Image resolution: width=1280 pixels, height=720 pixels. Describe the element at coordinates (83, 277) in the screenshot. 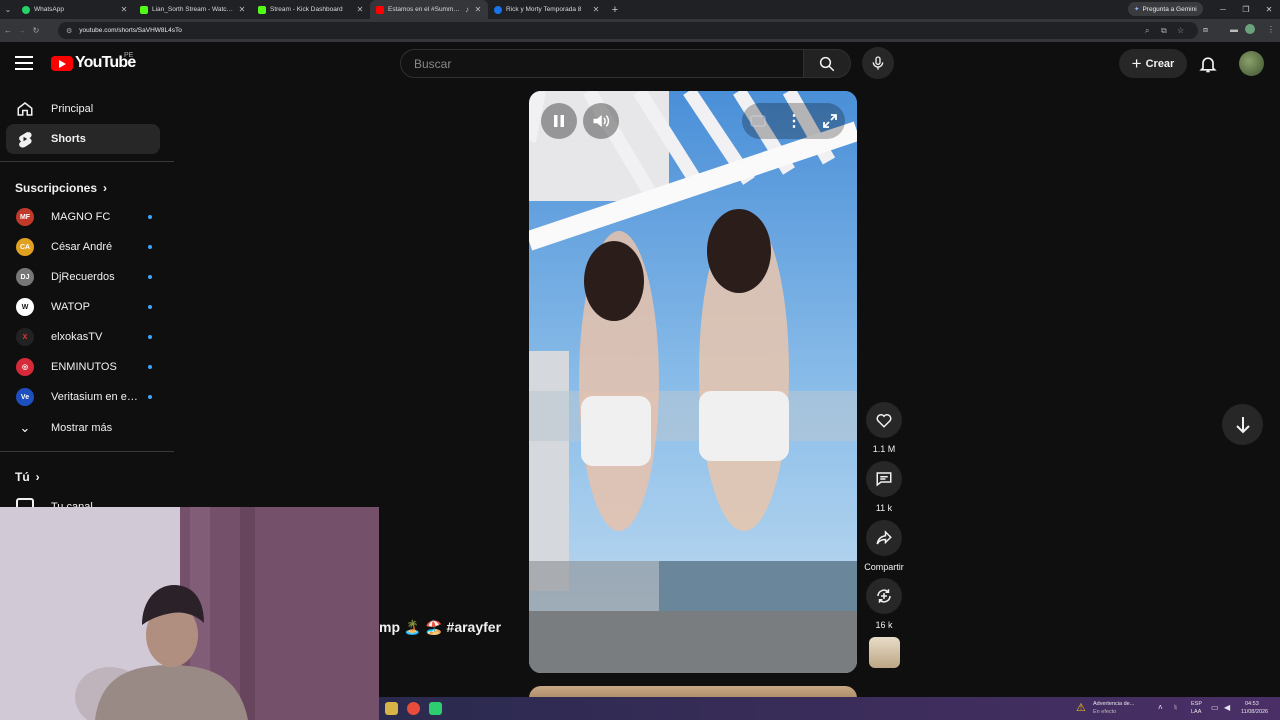

I see `subscription-item: DJ DjRecuerdos` at that location.